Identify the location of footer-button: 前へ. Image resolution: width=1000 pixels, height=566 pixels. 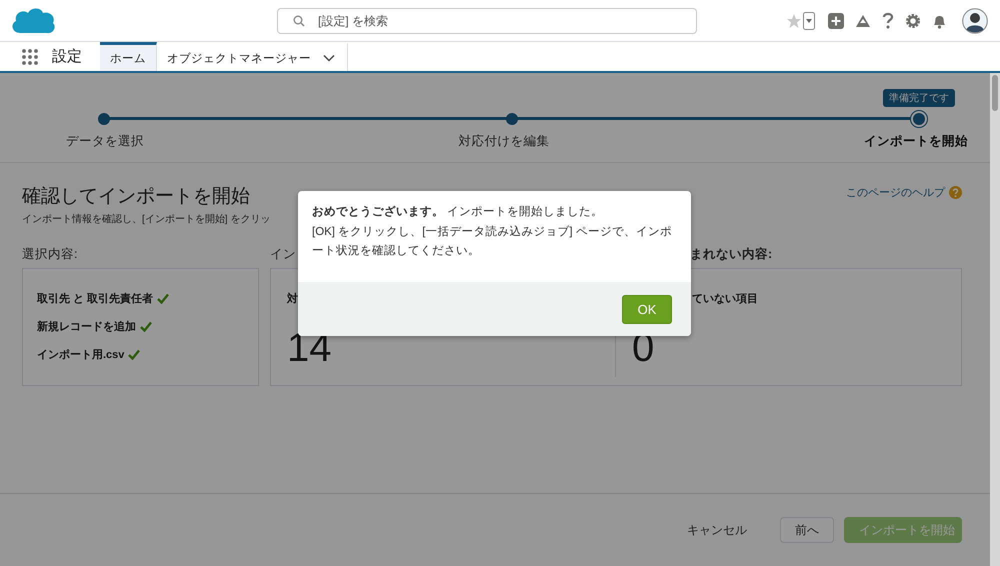
(807, 530).